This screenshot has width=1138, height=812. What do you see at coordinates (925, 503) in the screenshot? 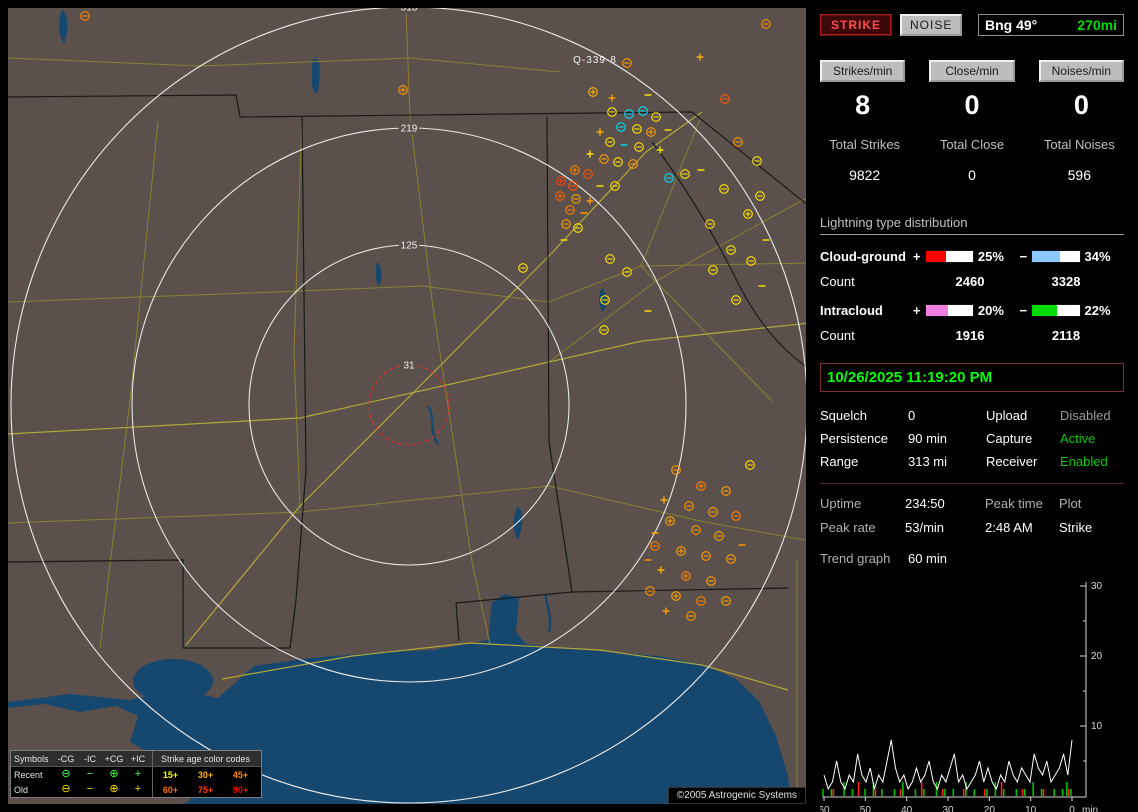
I see `uptime-value: 234:50` at bounding box center [925, 503].